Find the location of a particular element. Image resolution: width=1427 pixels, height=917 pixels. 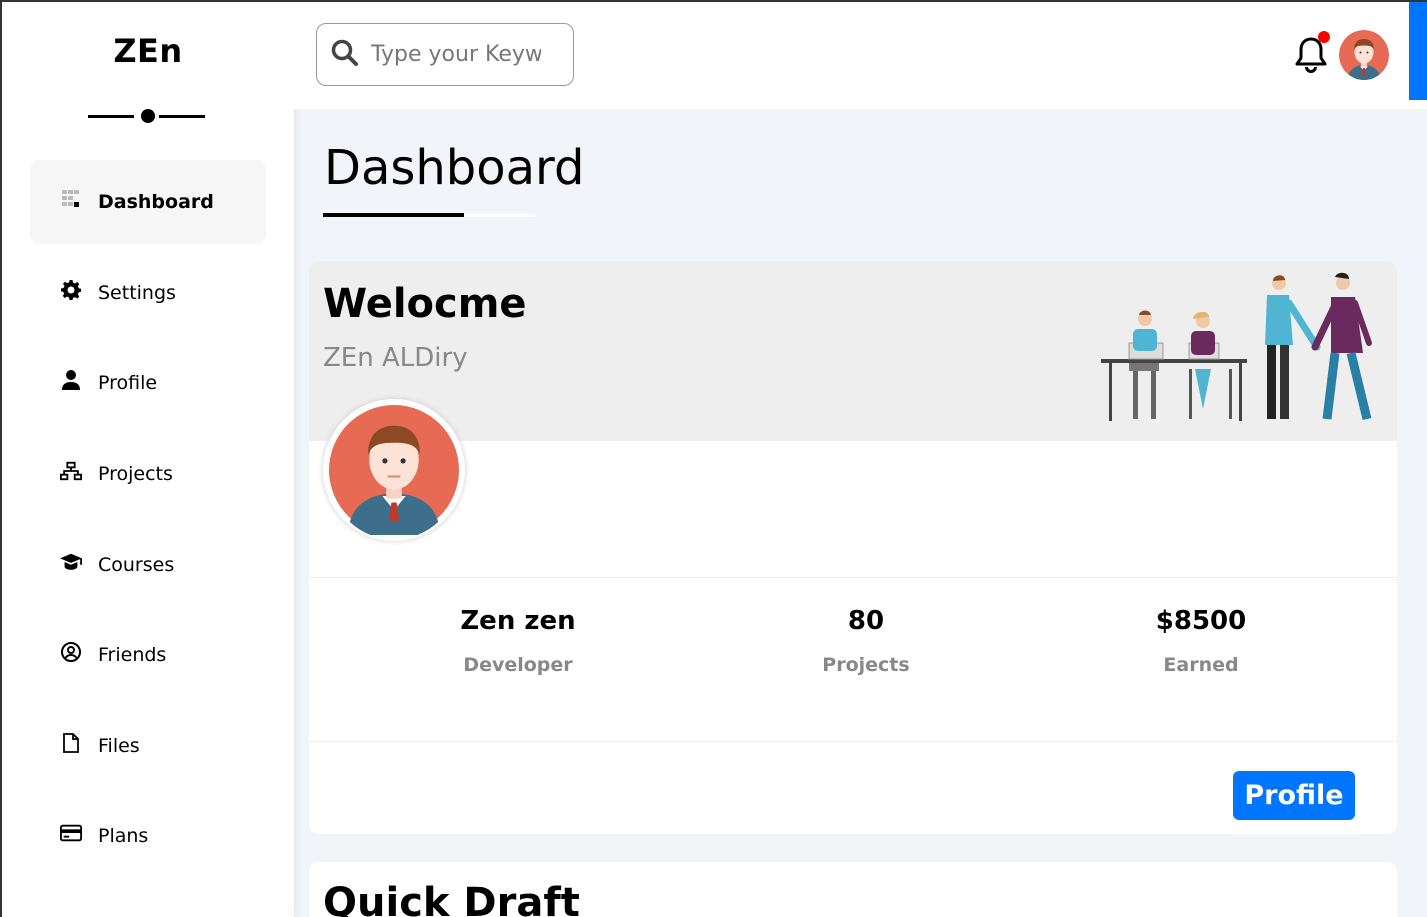

sidebar-item-label: Files is located at coordinates (119, 746).